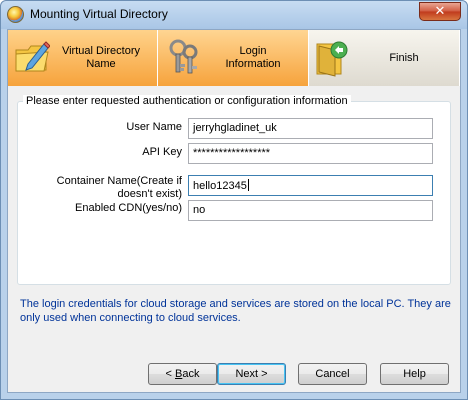 The height and width of the screenshot is (400, 468). What do you see at coordinates (384, 58) in the screenshot?
I see `step-finish: Finish` at bounding box center [384, 58].